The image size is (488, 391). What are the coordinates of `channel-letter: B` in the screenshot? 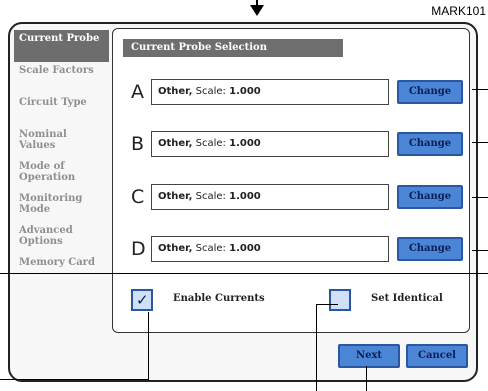 It's located at (138, 144).